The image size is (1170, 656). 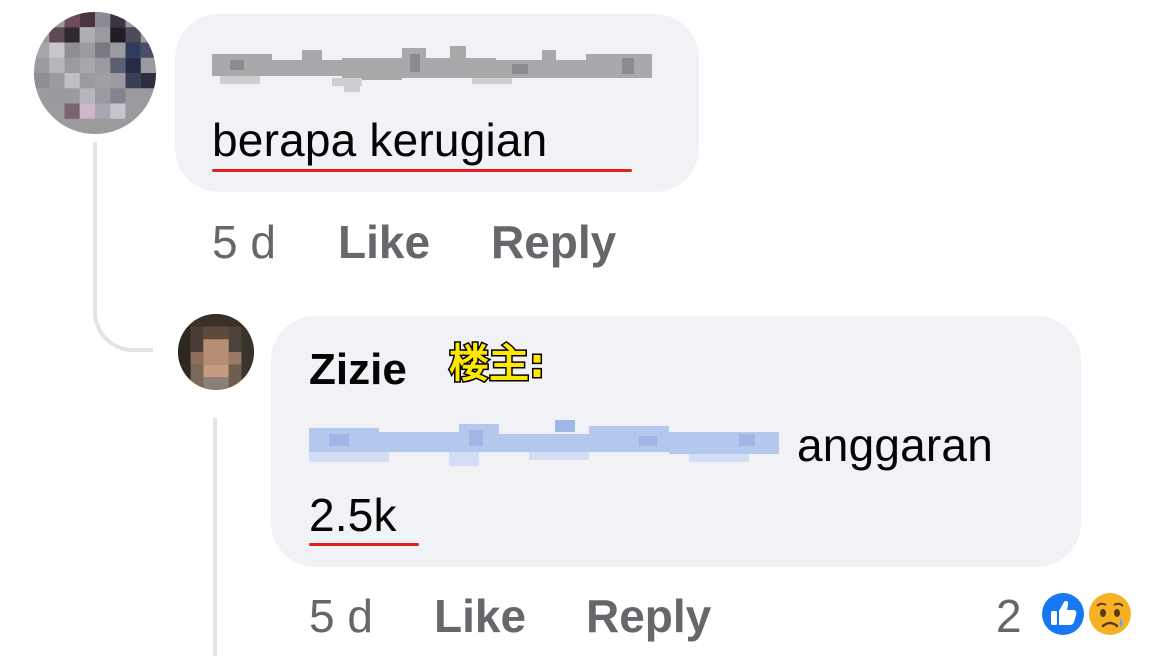 What do you see at coordinates (1009, 616) in the screenshot?
I see `reaction-count: 2` at bounding box center [1009, 616].